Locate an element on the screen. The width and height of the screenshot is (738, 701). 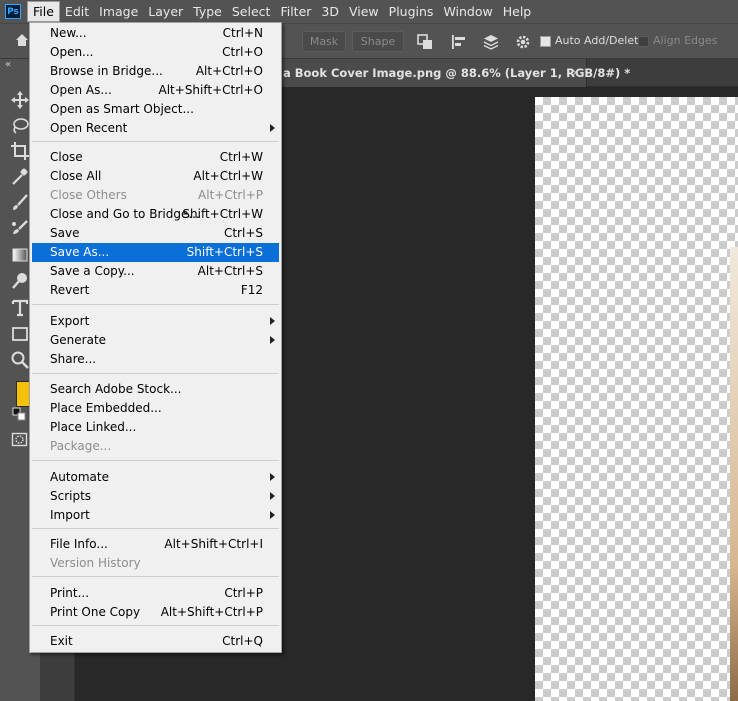
menu-item-shortcut: Shift+Ctrl+W is located at coordinates (222, 214).